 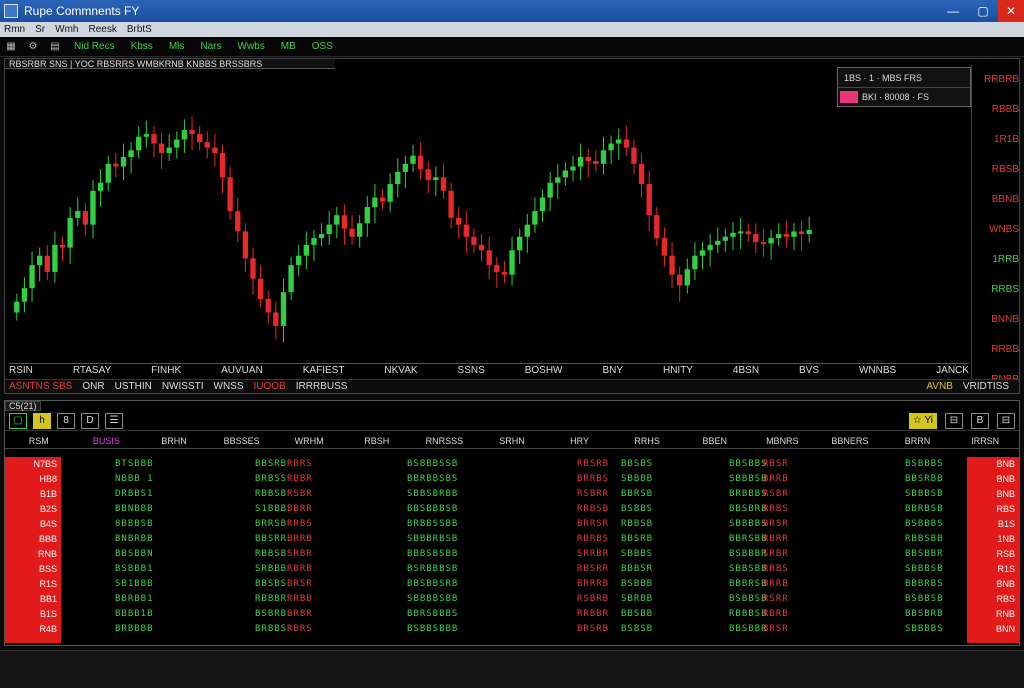 What do you see at coordinates (300, 464) in the screenshot?
I see `table-cell: RBRS` at bounding box center [300, 464].